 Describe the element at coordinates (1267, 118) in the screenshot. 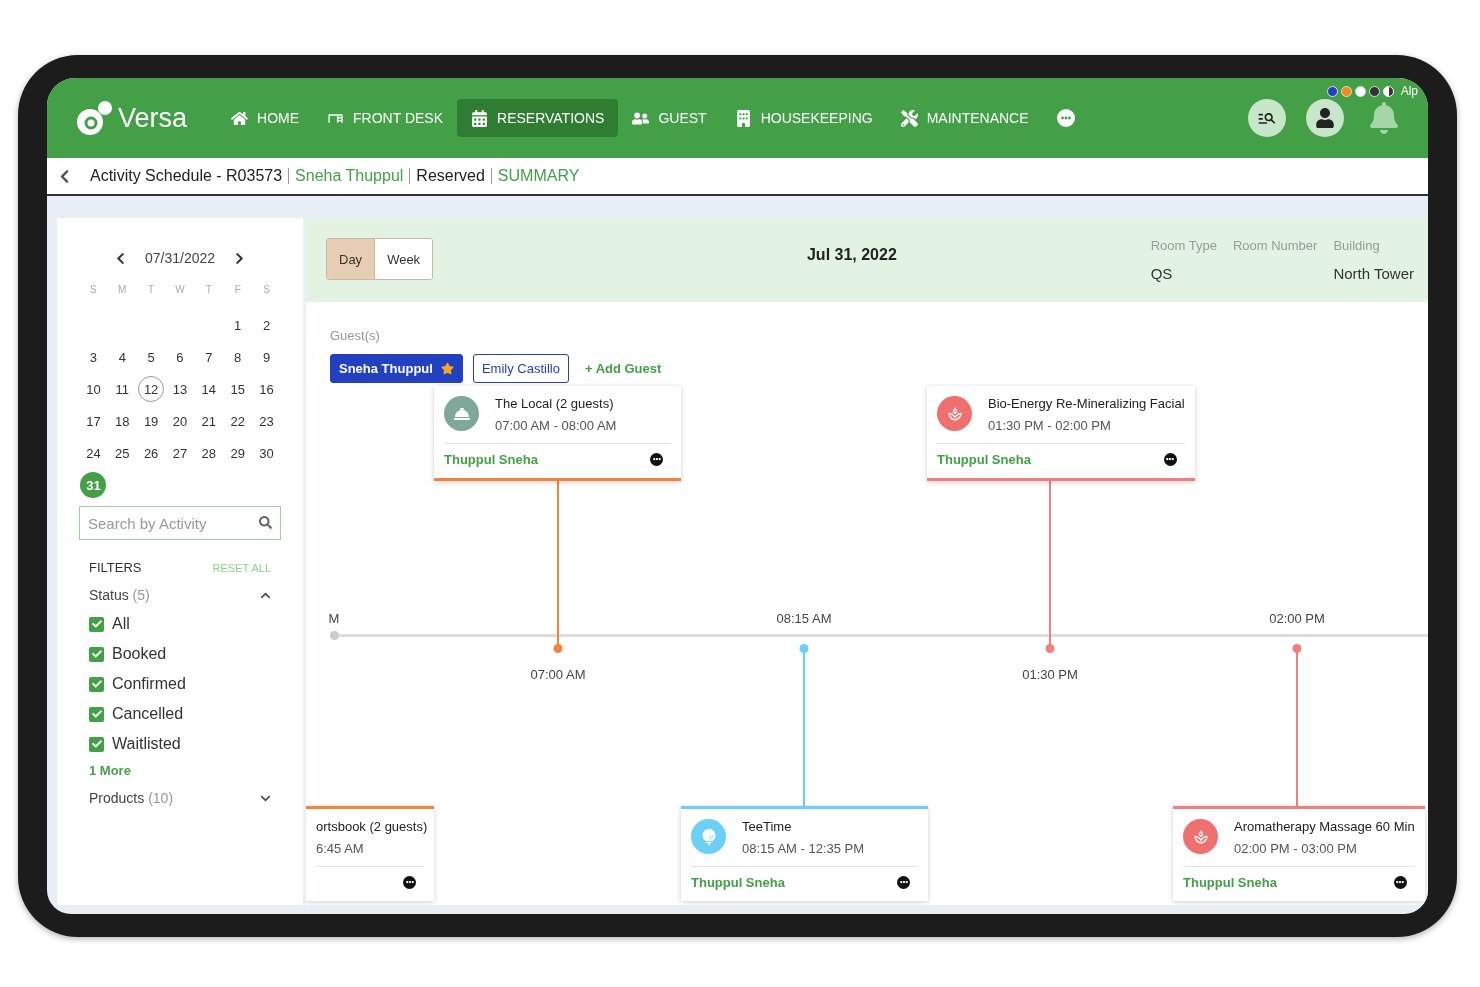

I see `search-list-button` at that location.